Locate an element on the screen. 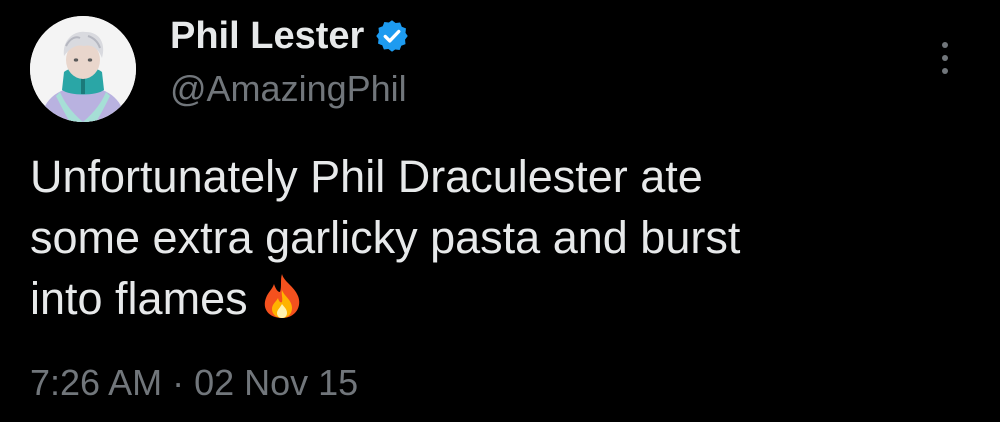 This screenshot has width=1000, height=422. tweet-meta: 7:26 AM · 02 Nov 15 is located at coordinates (194, 383).